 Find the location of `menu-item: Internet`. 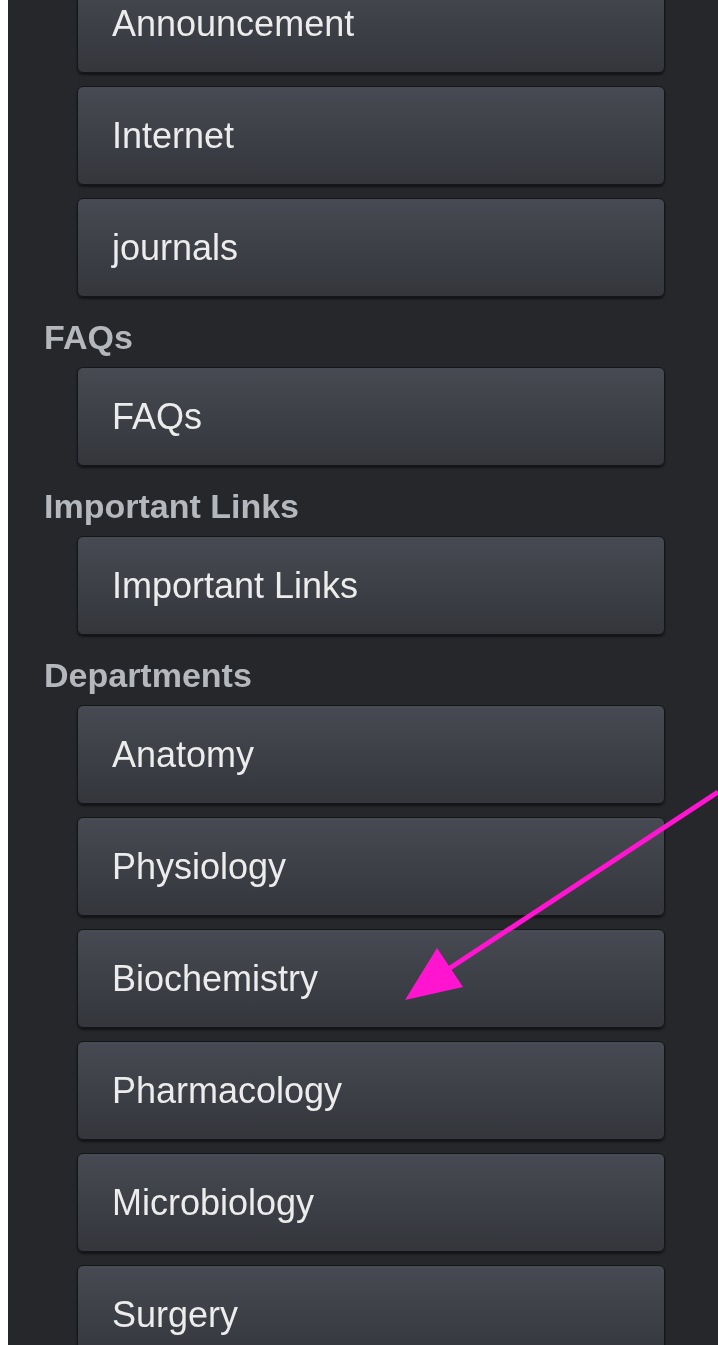

menu-item: Internet is located at coordinates (371, 135).